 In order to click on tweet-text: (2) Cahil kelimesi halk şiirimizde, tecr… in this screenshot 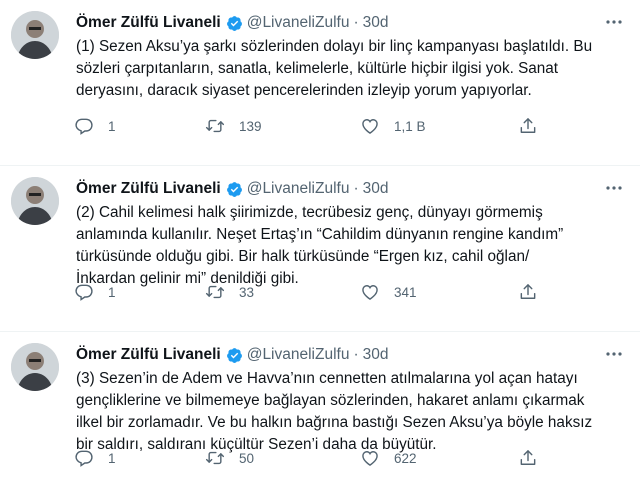, I will do `click(320, 245)`.